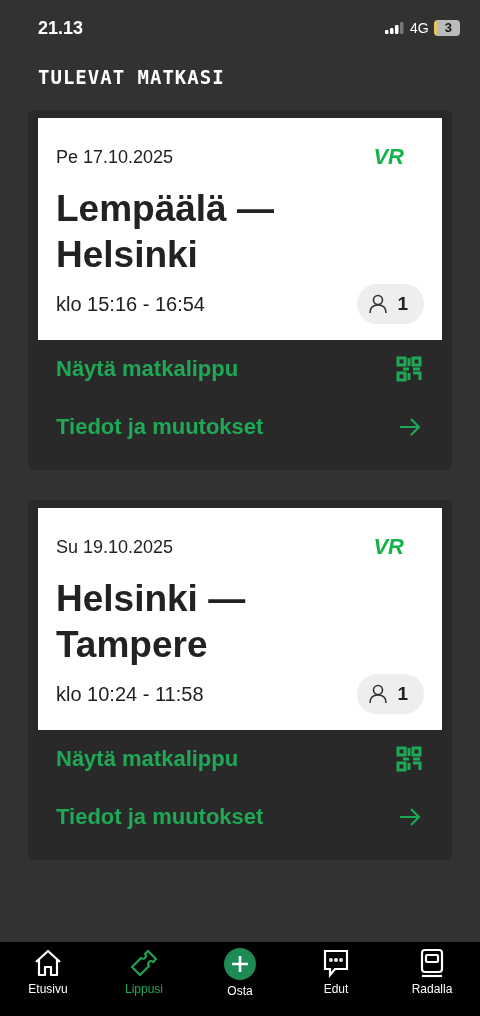  I want to click on network-label: 4G, so click(419, 28).